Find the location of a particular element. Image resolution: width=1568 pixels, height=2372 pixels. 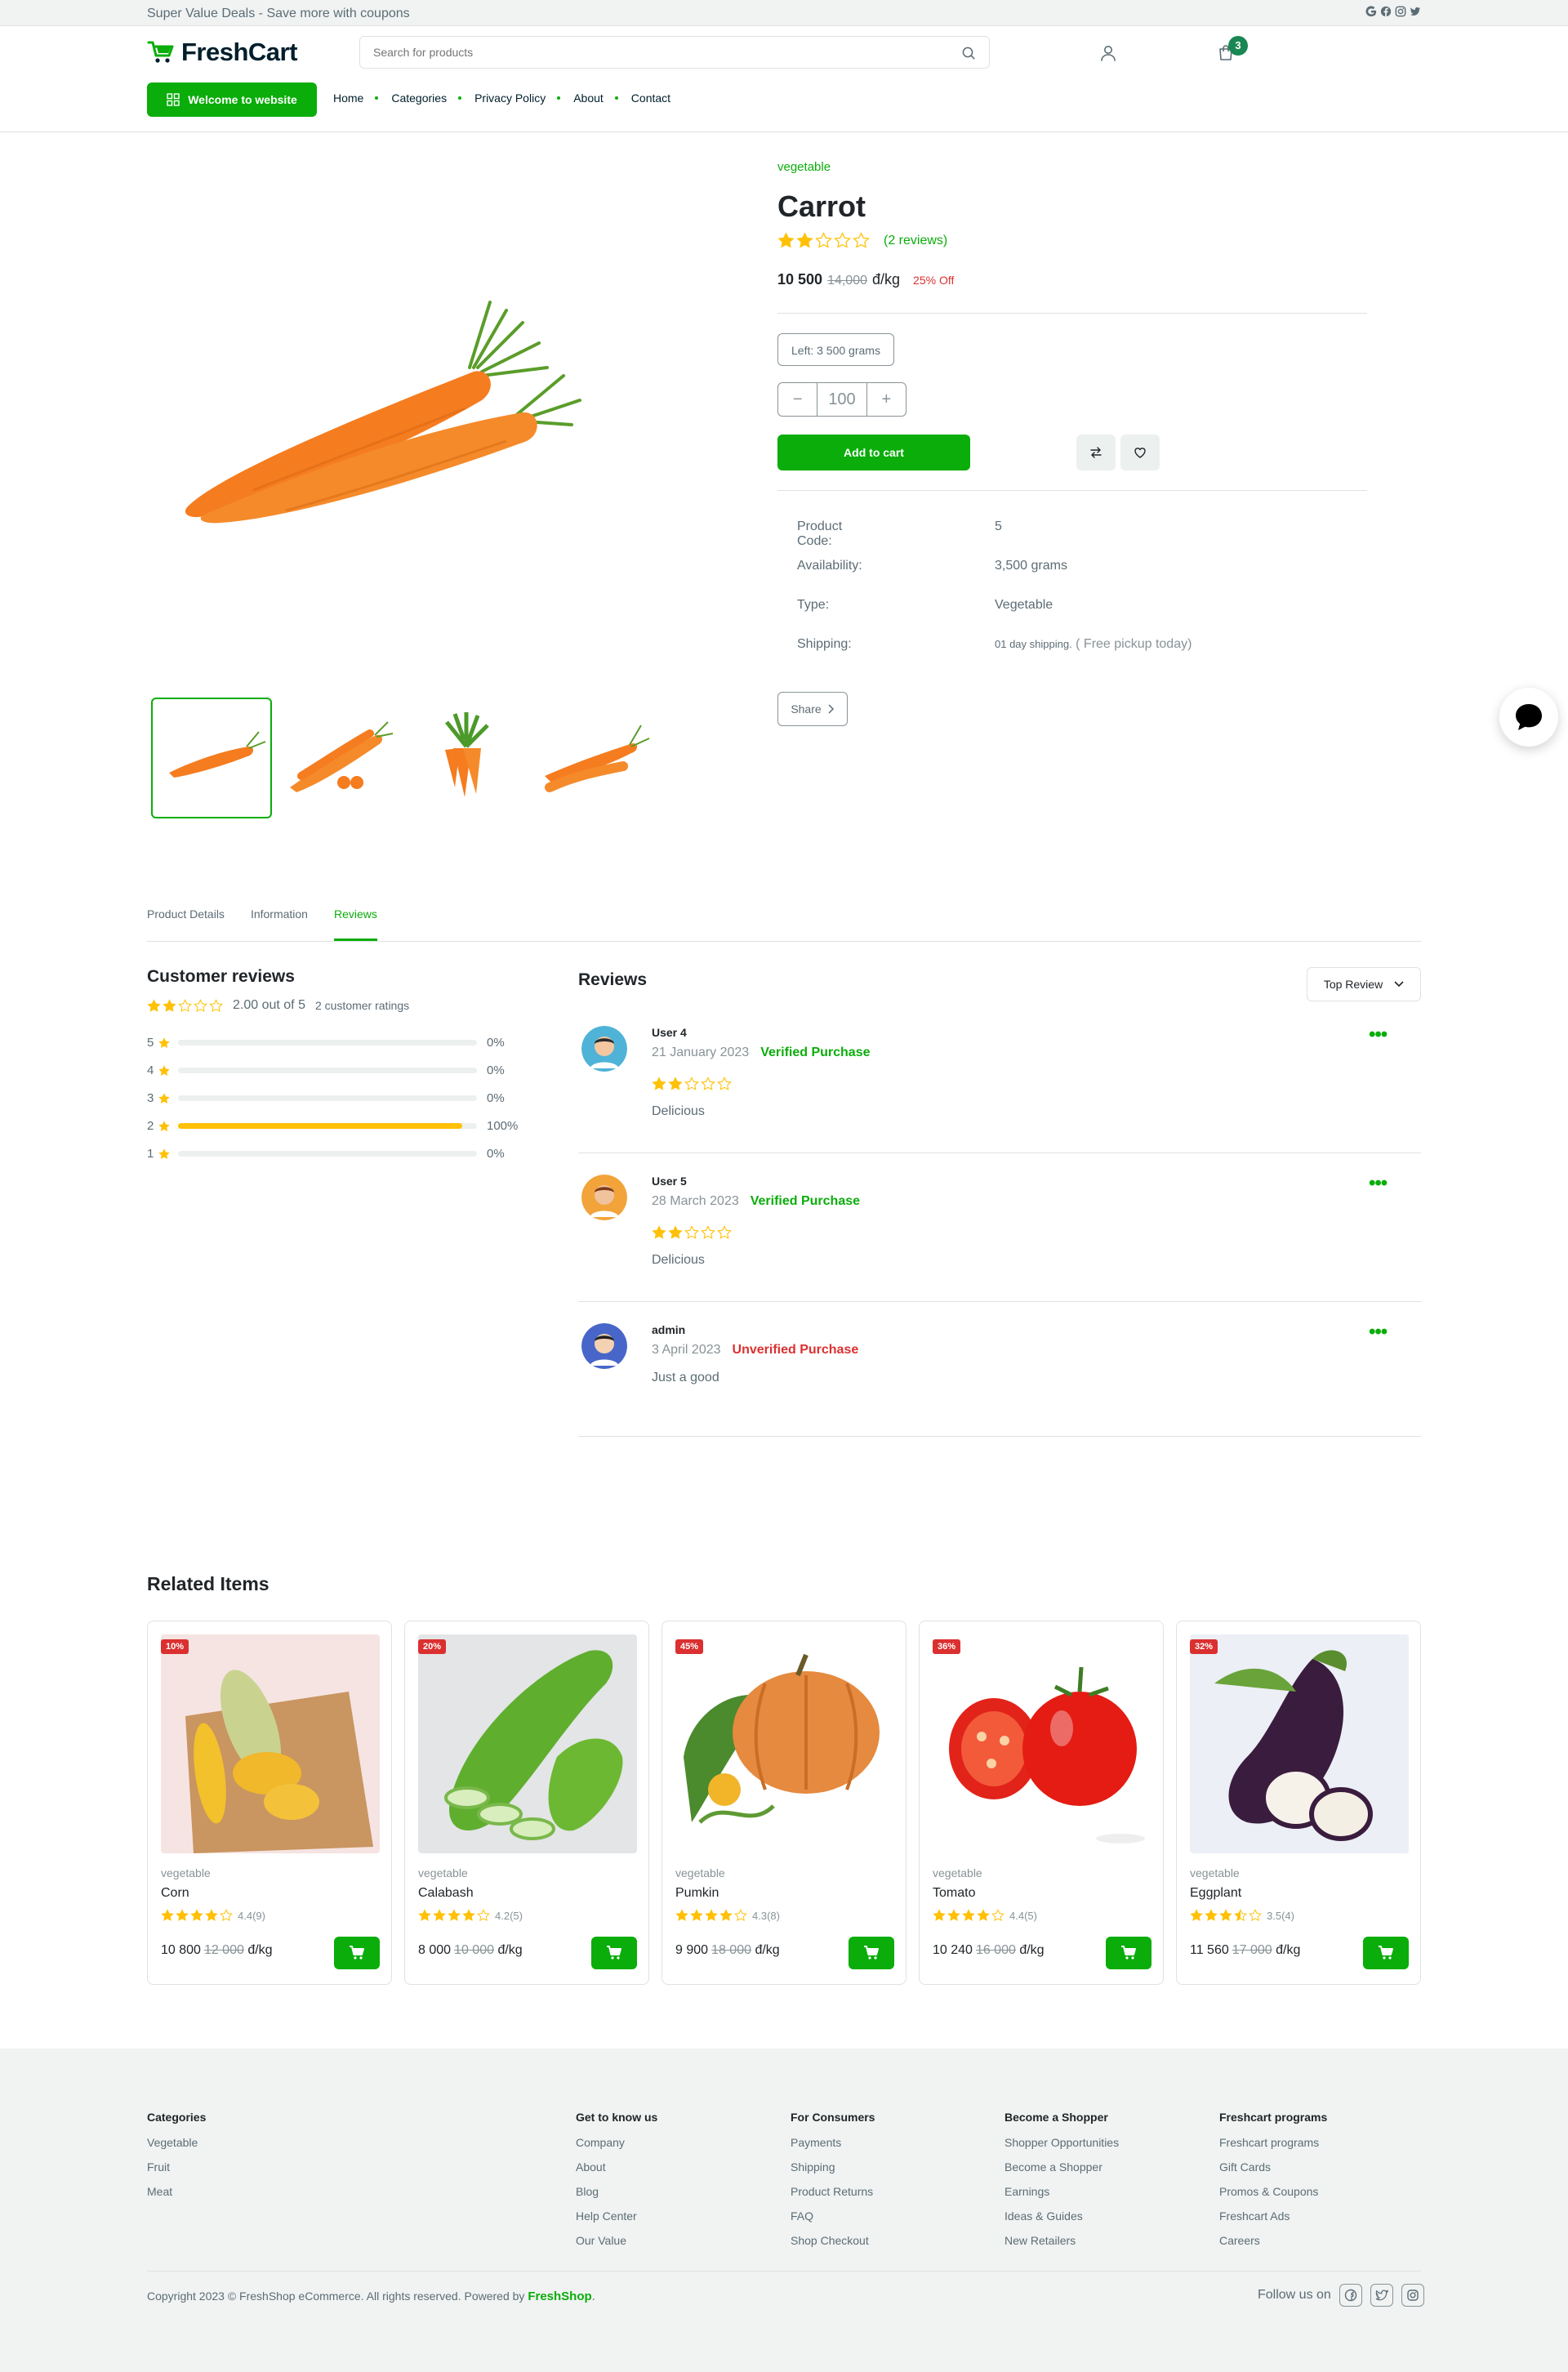

qty-plus-button: + is located at coordinates (887, 399).